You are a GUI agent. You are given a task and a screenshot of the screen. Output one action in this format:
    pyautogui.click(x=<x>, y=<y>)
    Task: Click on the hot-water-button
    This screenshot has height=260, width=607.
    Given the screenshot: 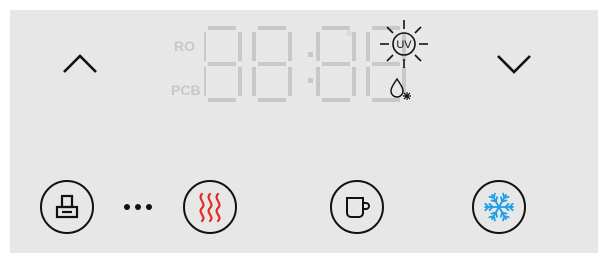 What is the action you would take?
    pyautogui.click(x=210, y=207)
    